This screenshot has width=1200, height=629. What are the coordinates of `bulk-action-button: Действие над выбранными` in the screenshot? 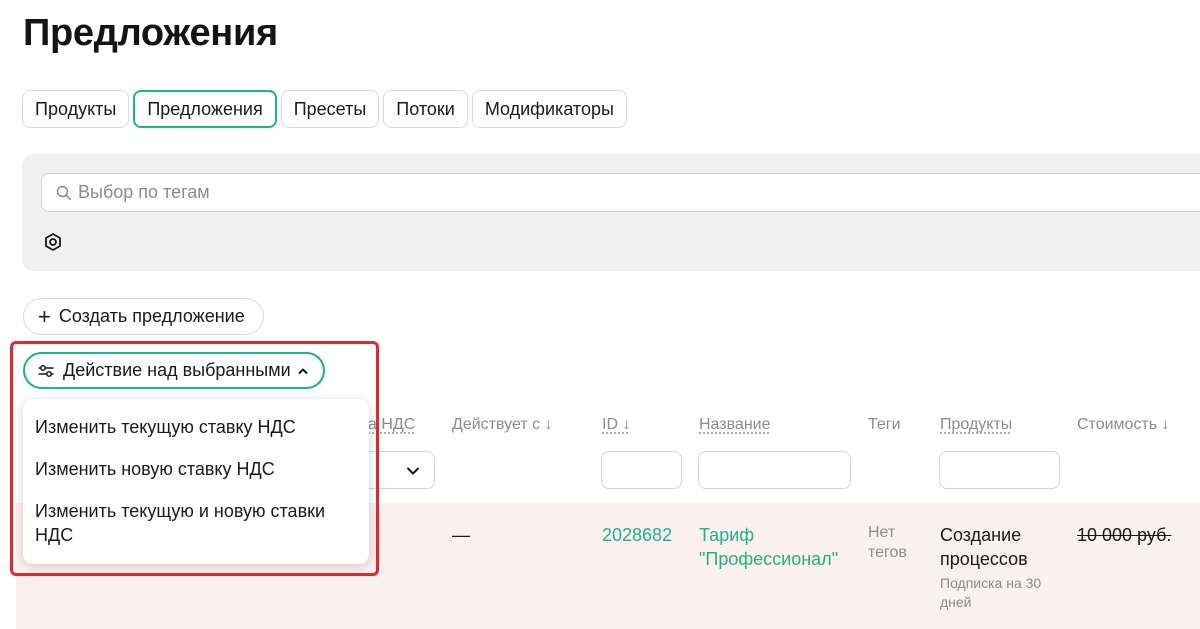 It's located at (174, 370).